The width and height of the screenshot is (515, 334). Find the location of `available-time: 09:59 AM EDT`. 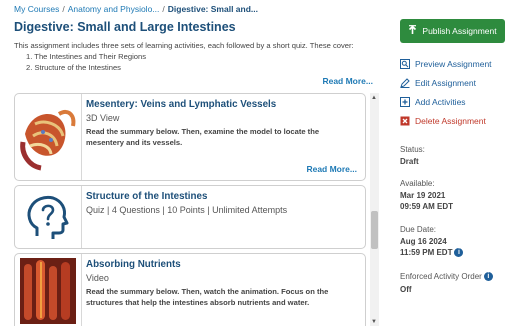

available-time: 09:59 AM EDT is located at coordinates (427, 206).